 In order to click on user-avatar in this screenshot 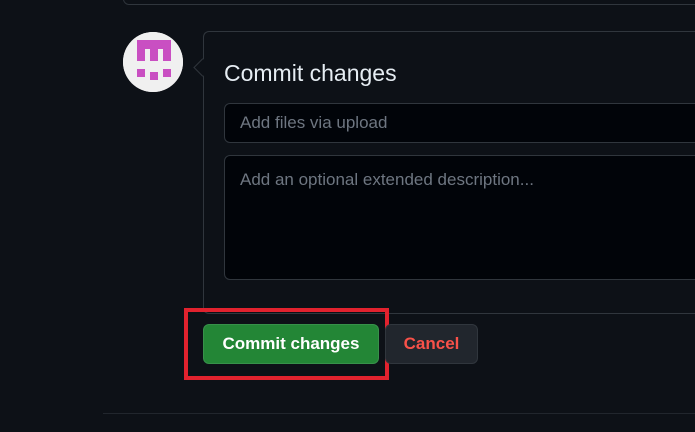, I will do `click(153, 62)`.